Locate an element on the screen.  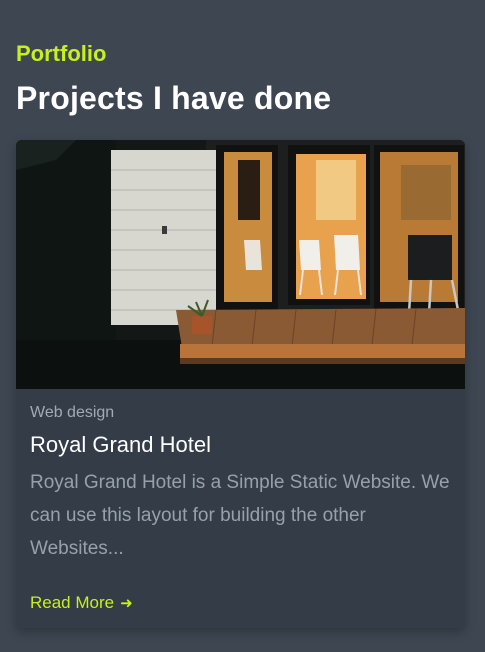
project-category: Web design is located at coordinates (72, 412).